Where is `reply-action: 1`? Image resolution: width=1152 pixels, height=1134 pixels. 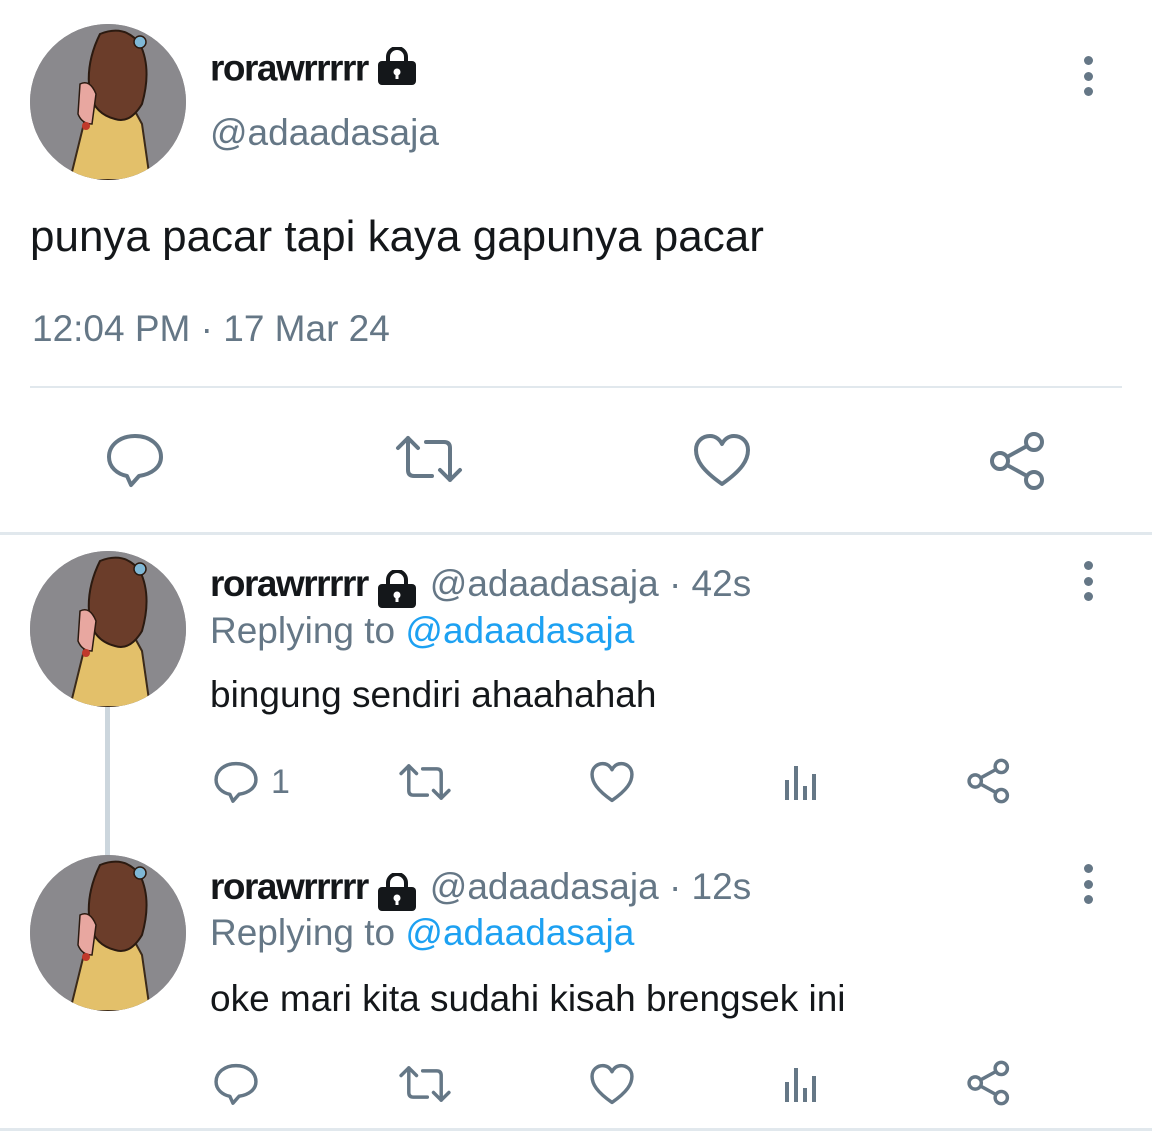
reply-action: 1 is located at coordinates (251, 782).